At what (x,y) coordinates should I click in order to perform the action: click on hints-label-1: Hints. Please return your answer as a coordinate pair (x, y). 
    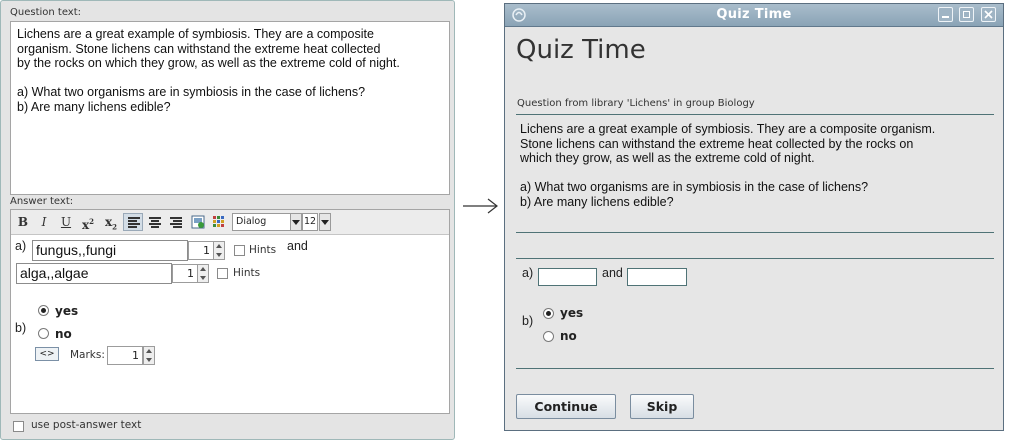
    Looking at the image, I should click on (263, 250).